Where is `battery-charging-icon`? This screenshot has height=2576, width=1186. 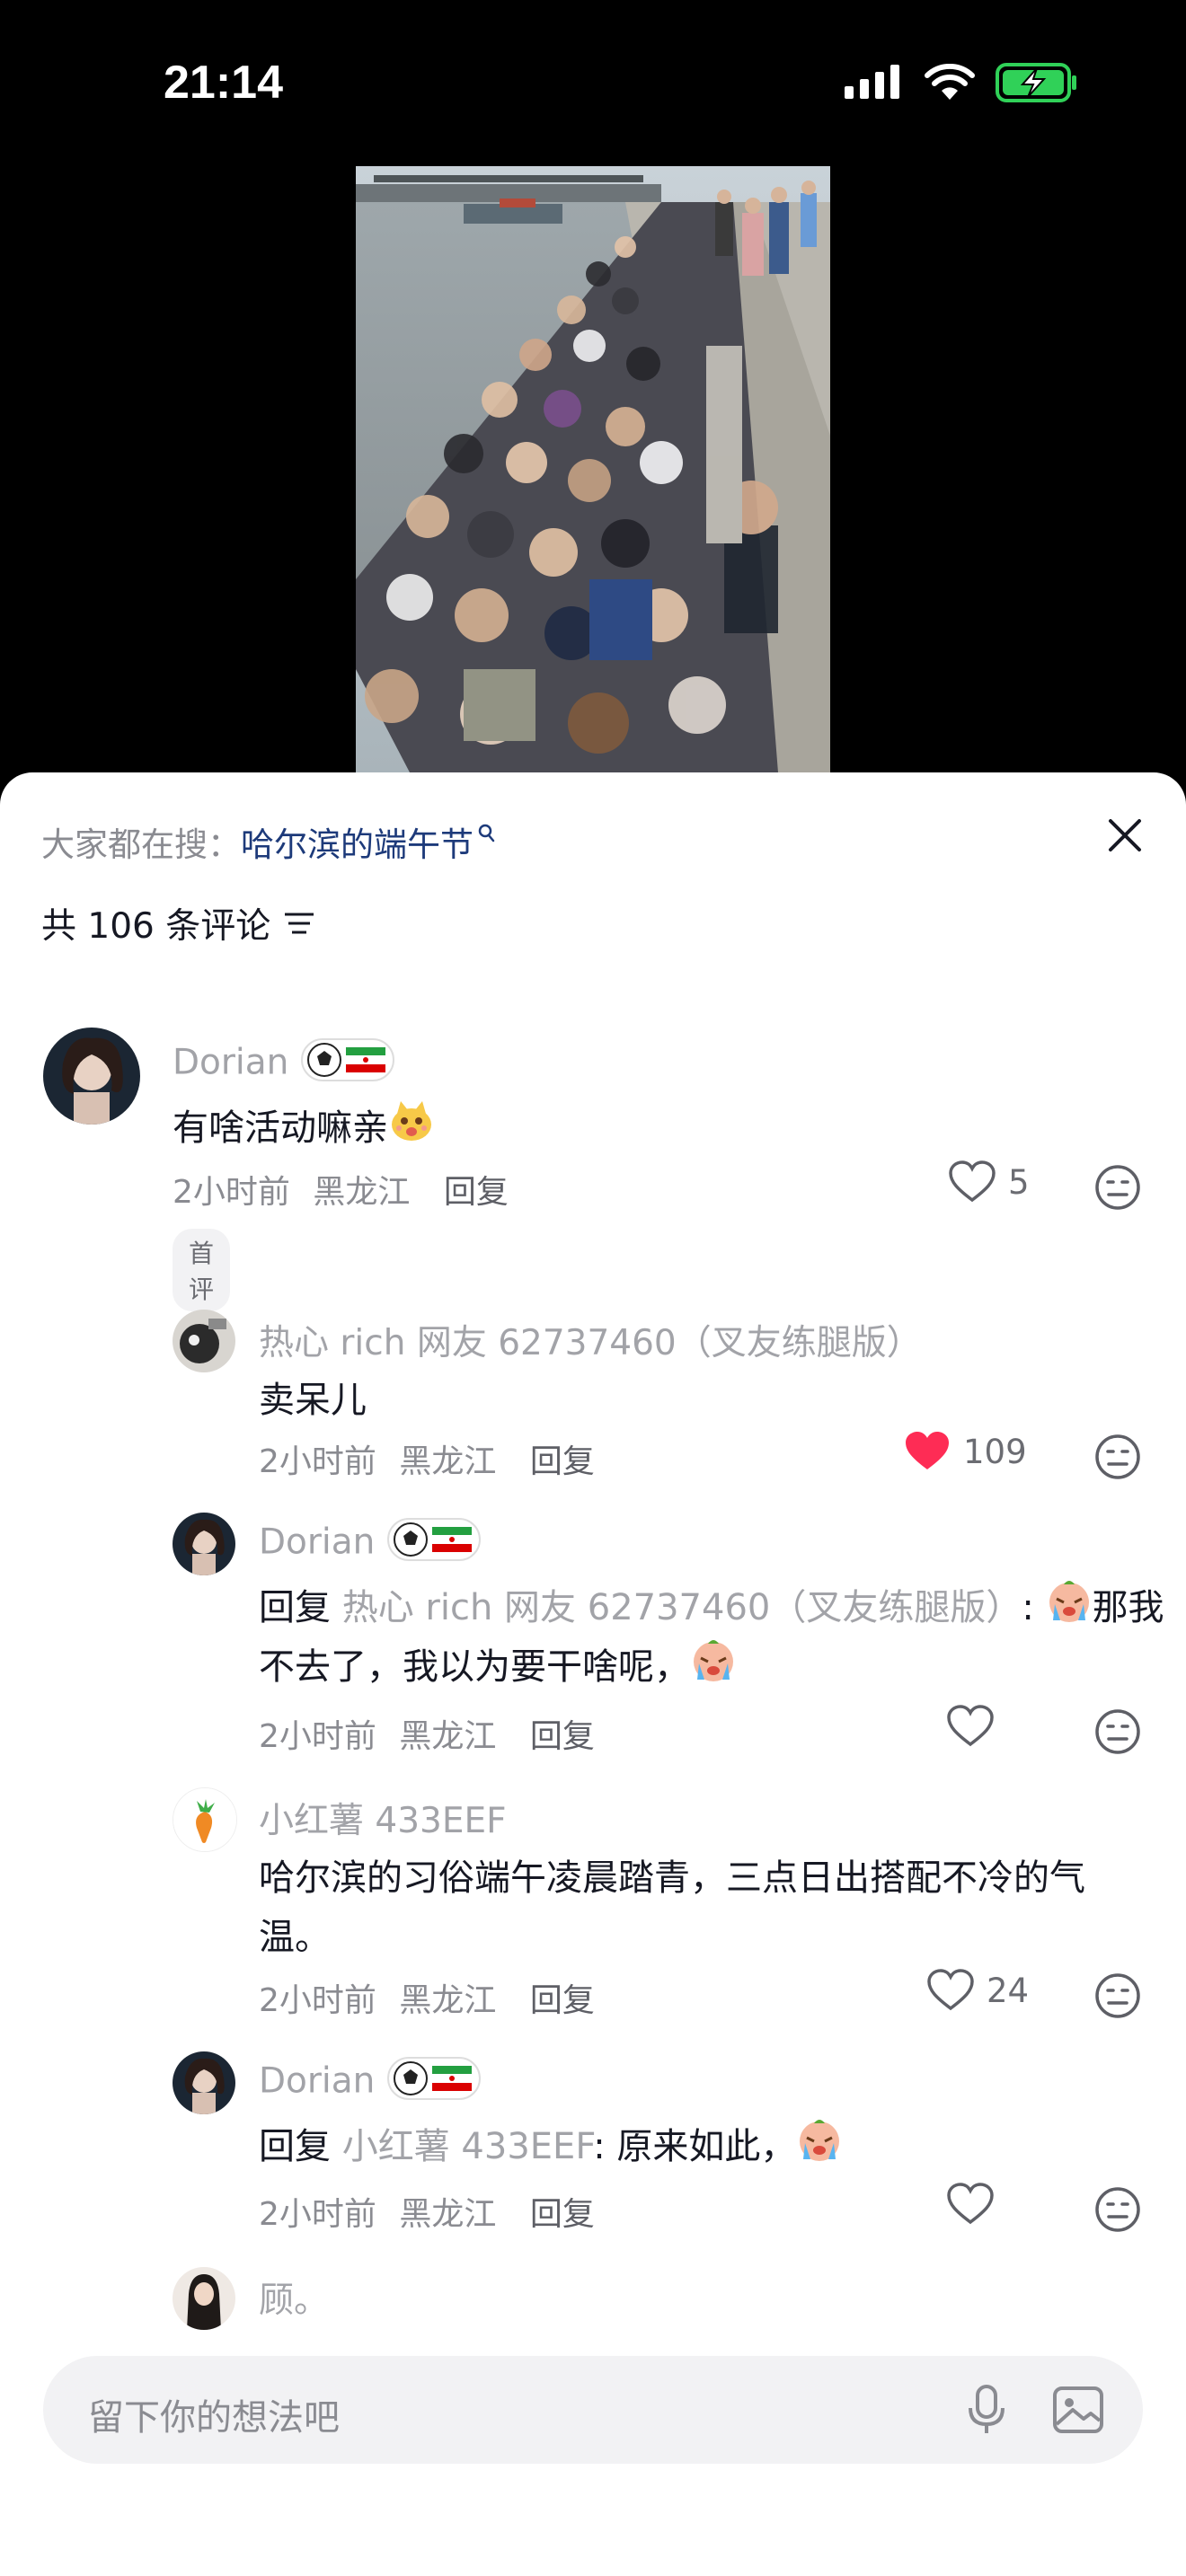 battery-charging-icon is located at coordinates (1036, 82).